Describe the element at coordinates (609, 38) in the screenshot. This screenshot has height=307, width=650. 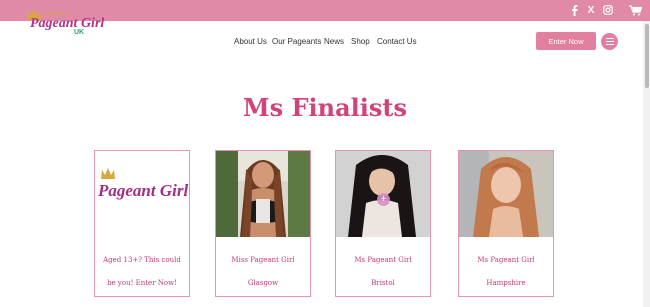
I see `hamburger-icon` at that location.